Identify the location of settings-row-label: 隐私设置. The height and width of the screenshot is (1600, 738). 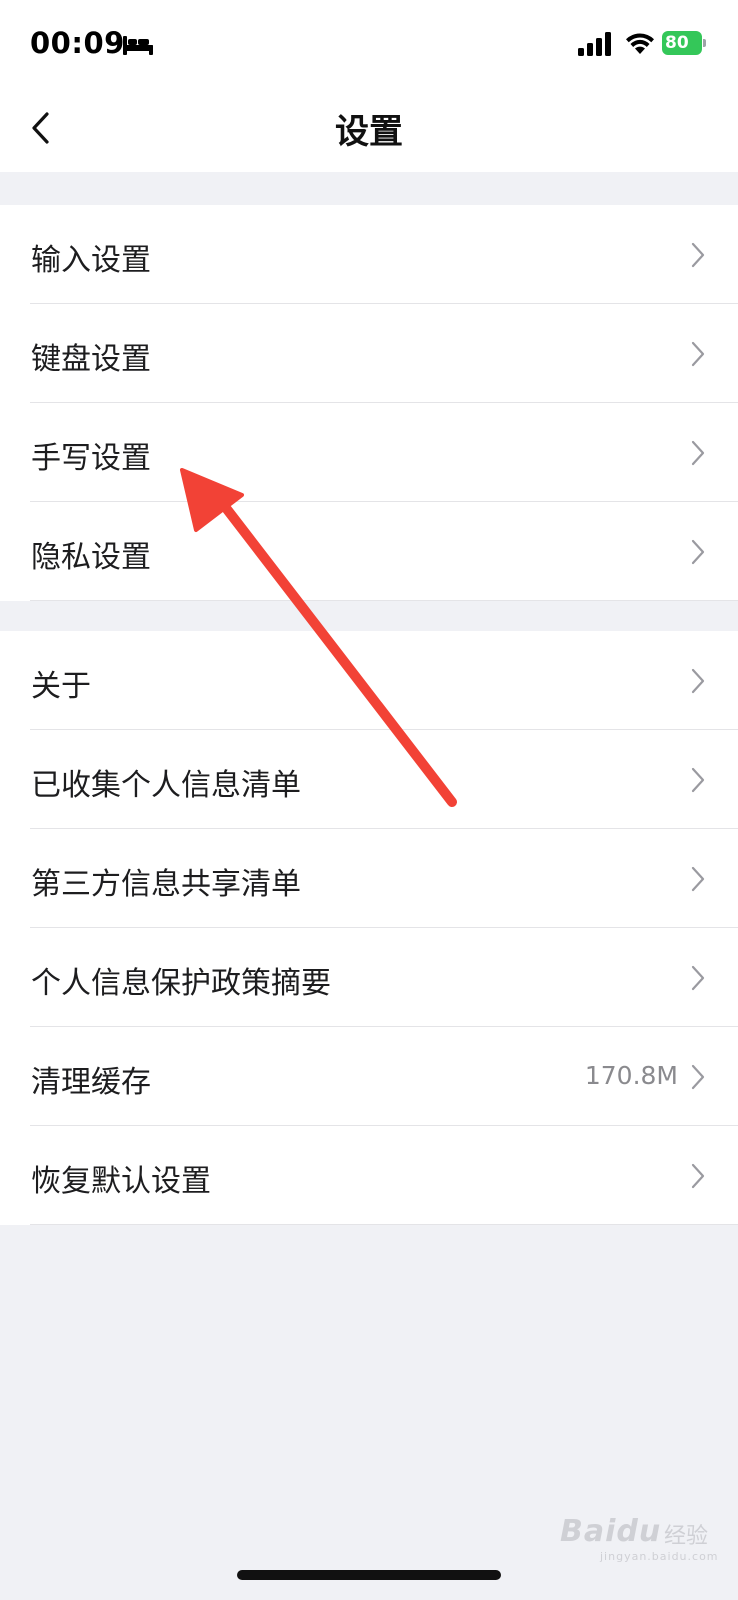
(91, 557).